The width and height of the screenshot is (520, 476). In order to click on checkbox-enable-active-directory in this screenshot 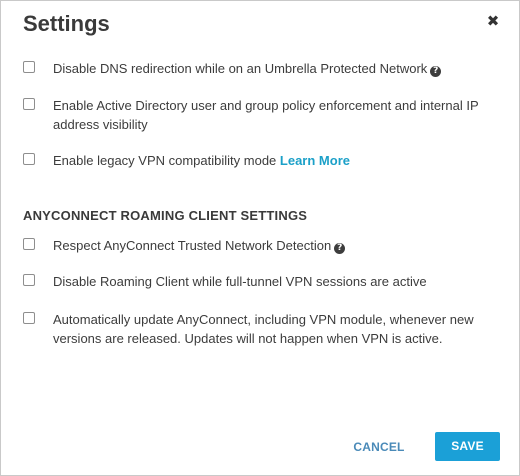, I will do `click(29, 104)`.